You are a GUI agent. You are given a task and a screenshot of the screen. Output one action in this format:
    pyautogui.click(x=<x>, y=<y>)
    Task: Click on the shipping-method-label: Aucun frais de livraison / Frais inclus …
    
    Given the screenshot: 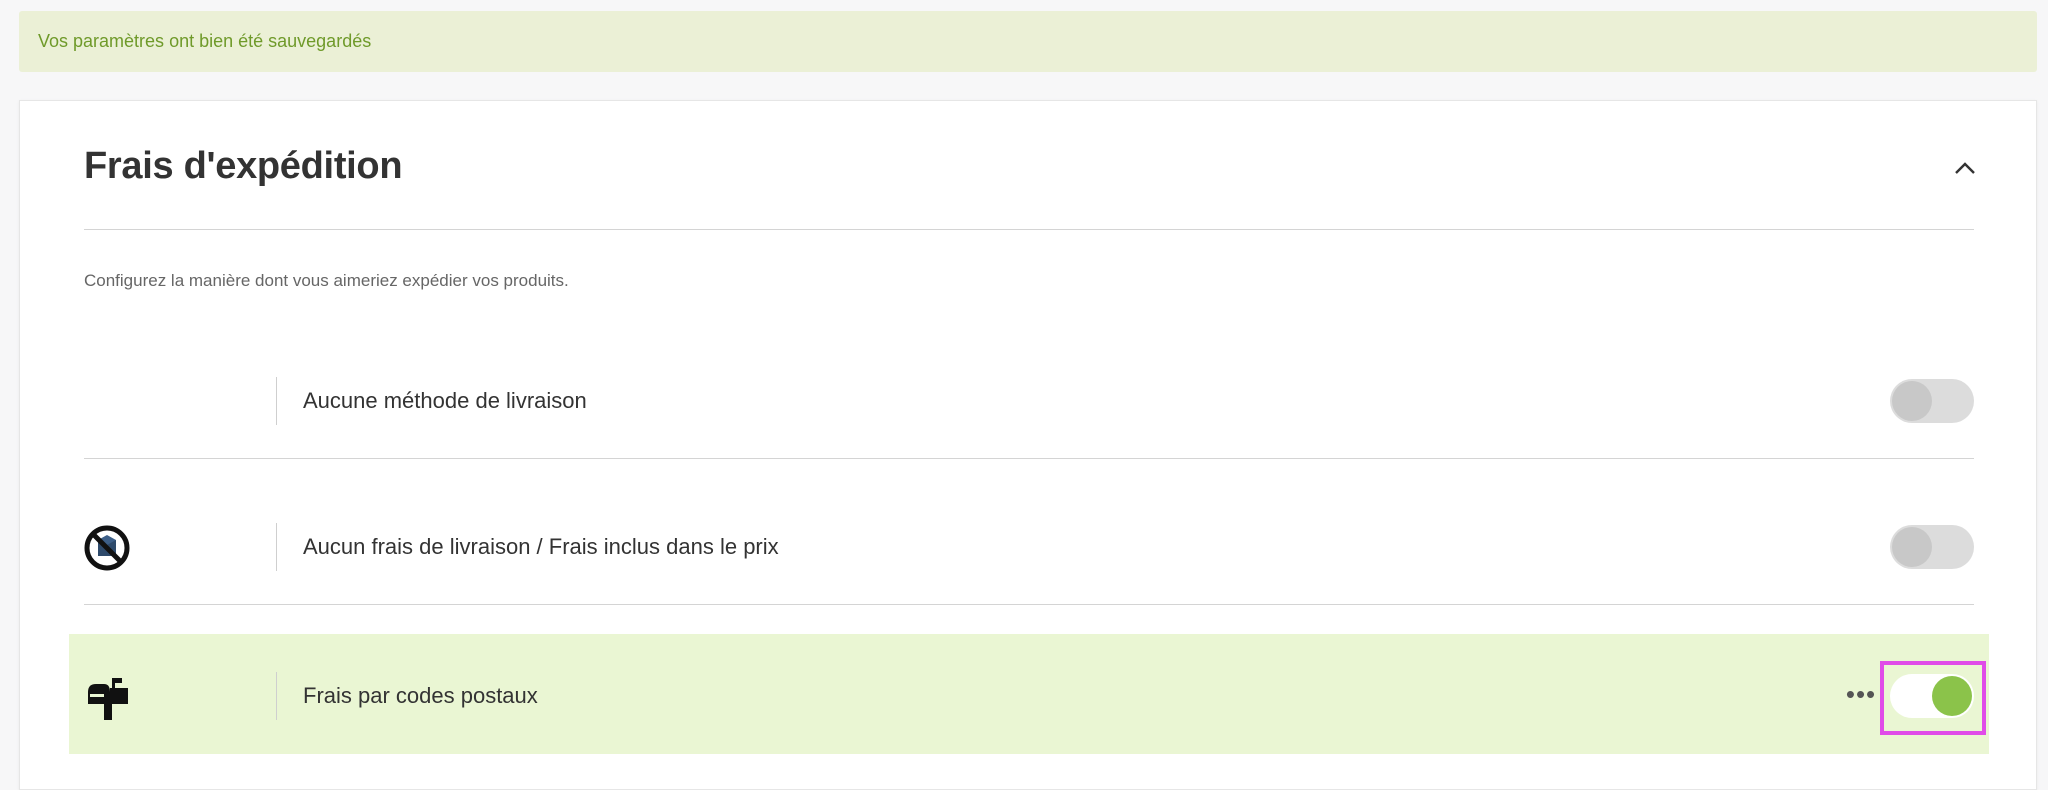 What is the action you would take?
    pyautogui.click(x=541, y=546)
    